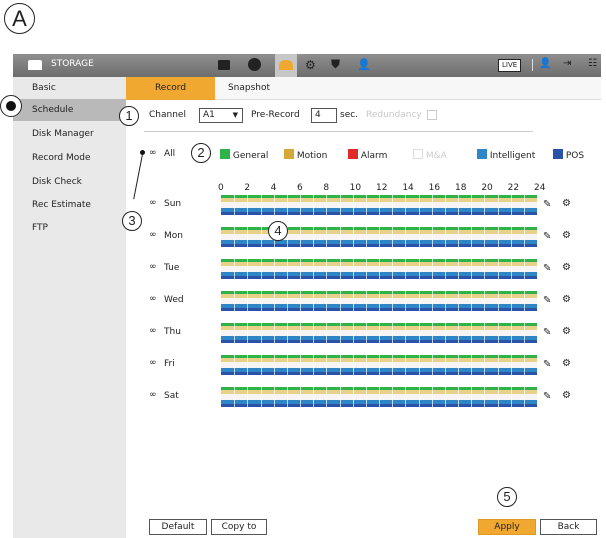  Describe the element at coordinates (254, 64) in the screenshot. I see `network-icon` at that location.